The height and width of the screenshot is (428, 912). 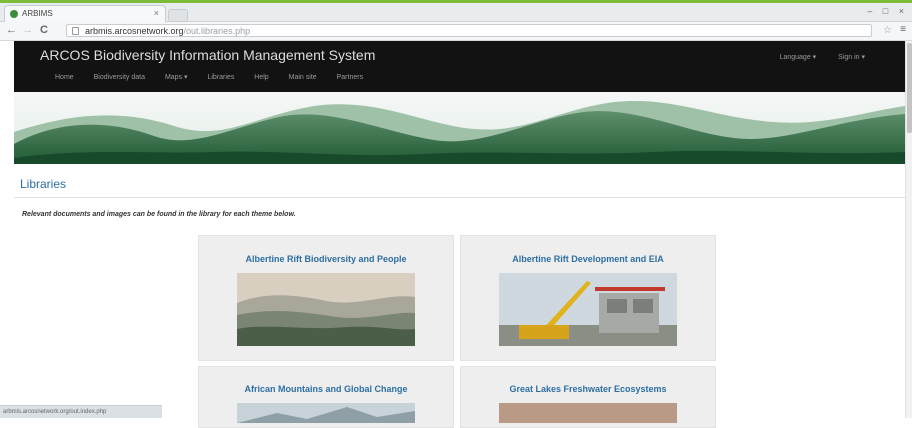 I want to click on library-card-mountains-global-change: African Mountains and Global Change, so click(x=326, y=397).